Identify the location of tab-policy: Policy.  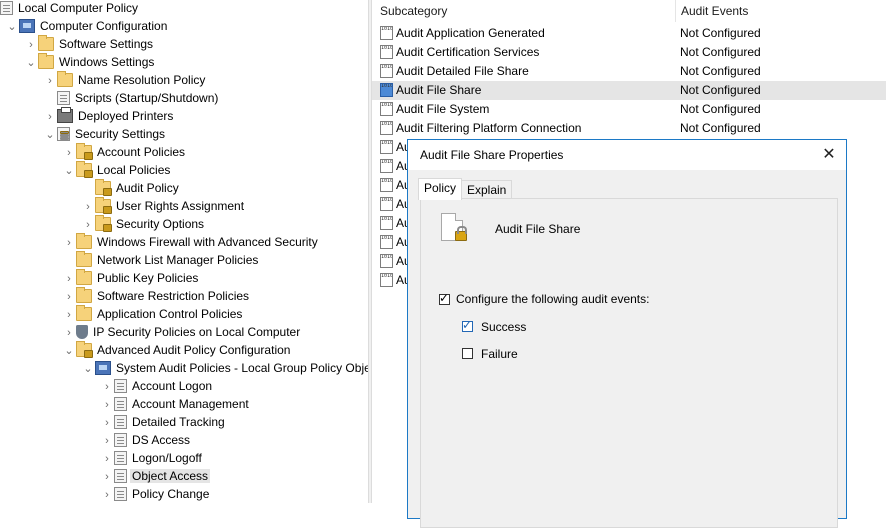
(440, 189).